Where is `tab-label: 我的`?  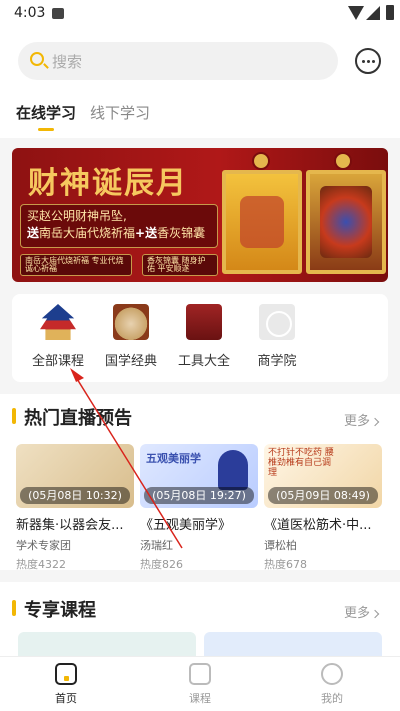
tab-label: 我的 is located at coordinates (332, 698).